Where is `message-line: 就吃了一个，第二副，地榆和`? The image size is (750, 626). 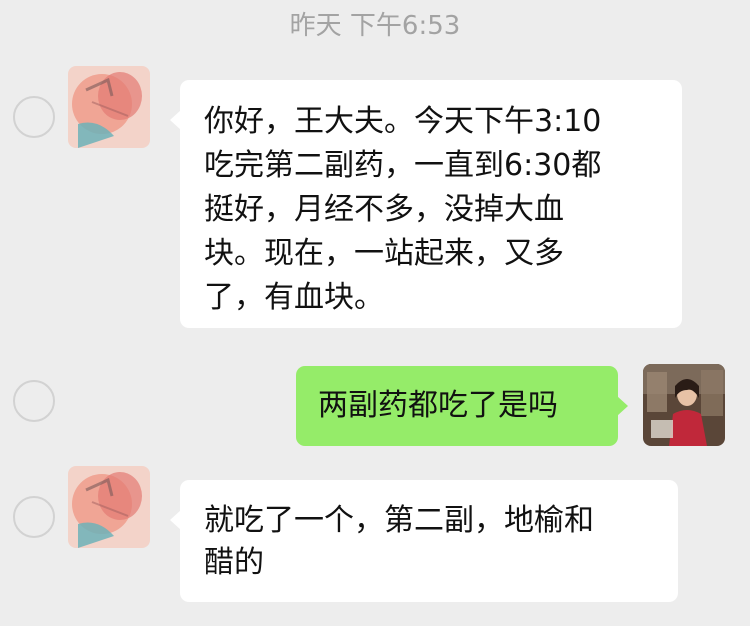 message-line: 就吃了一个，第二副，地榆和 is located at coordinates (399, 520).